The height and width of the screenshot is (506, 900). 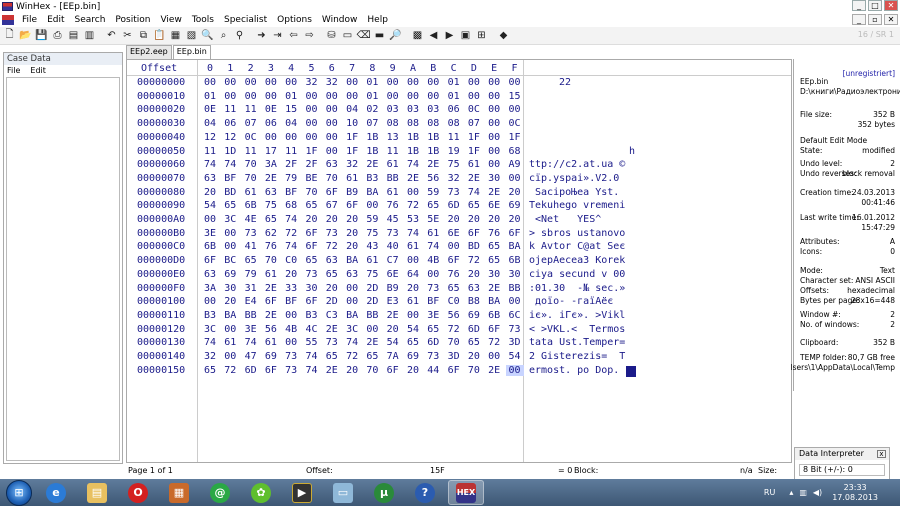 What do you see at coordinates (251, 370) in the screenshot?
I see `hex-byte: 6D` at bounding box center [251, 370].